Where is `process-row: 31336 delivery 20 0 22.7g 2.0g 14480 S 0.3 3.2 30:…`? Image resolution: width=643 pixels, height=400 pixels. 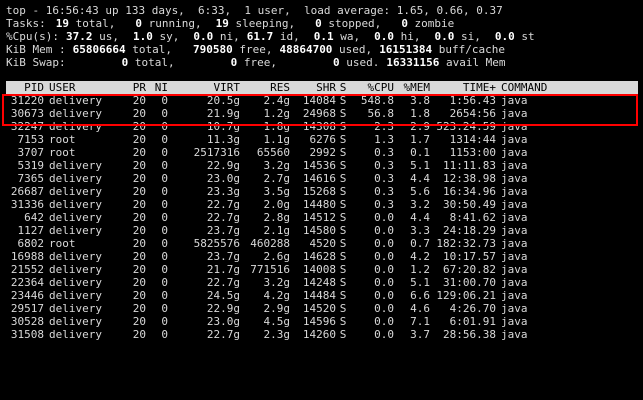 process-row: 31336 delivery 20 0 22.7g 2.0g 14480 S 0.3 3.2 30:… is located at coordinates (322, 204).